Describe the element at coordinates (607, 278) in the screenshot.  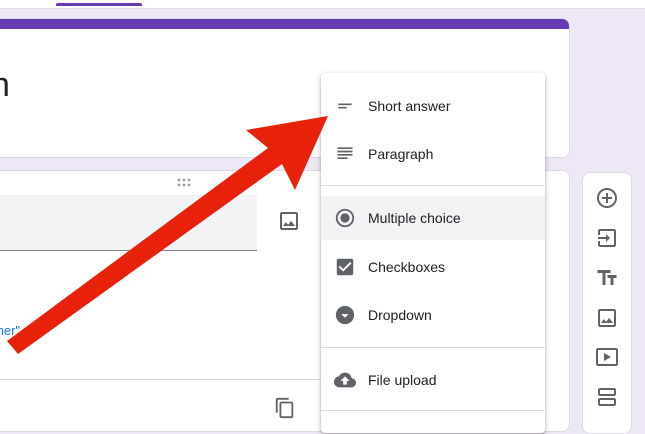
I see `add-title-icon` at that location.